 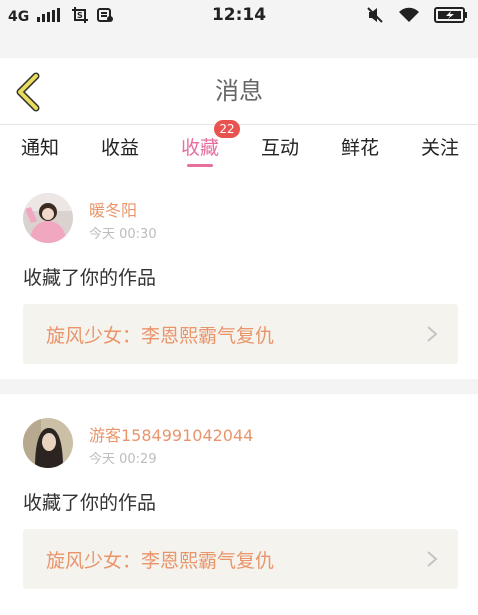 I want to click on mute-icon, so click(x=375, y=17).